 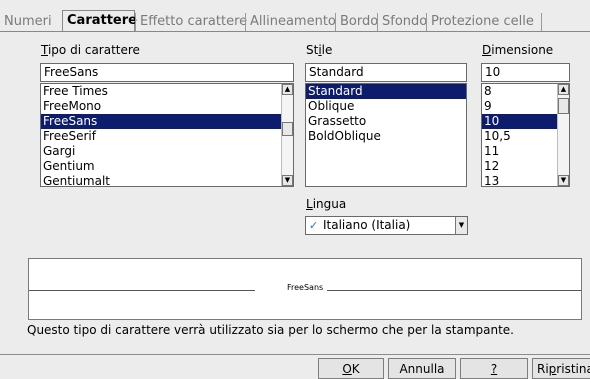 What do you see at coordinates (167, 151) in the screenshot?
I see `list-item: Gargi` at bounding box center [167, 151].